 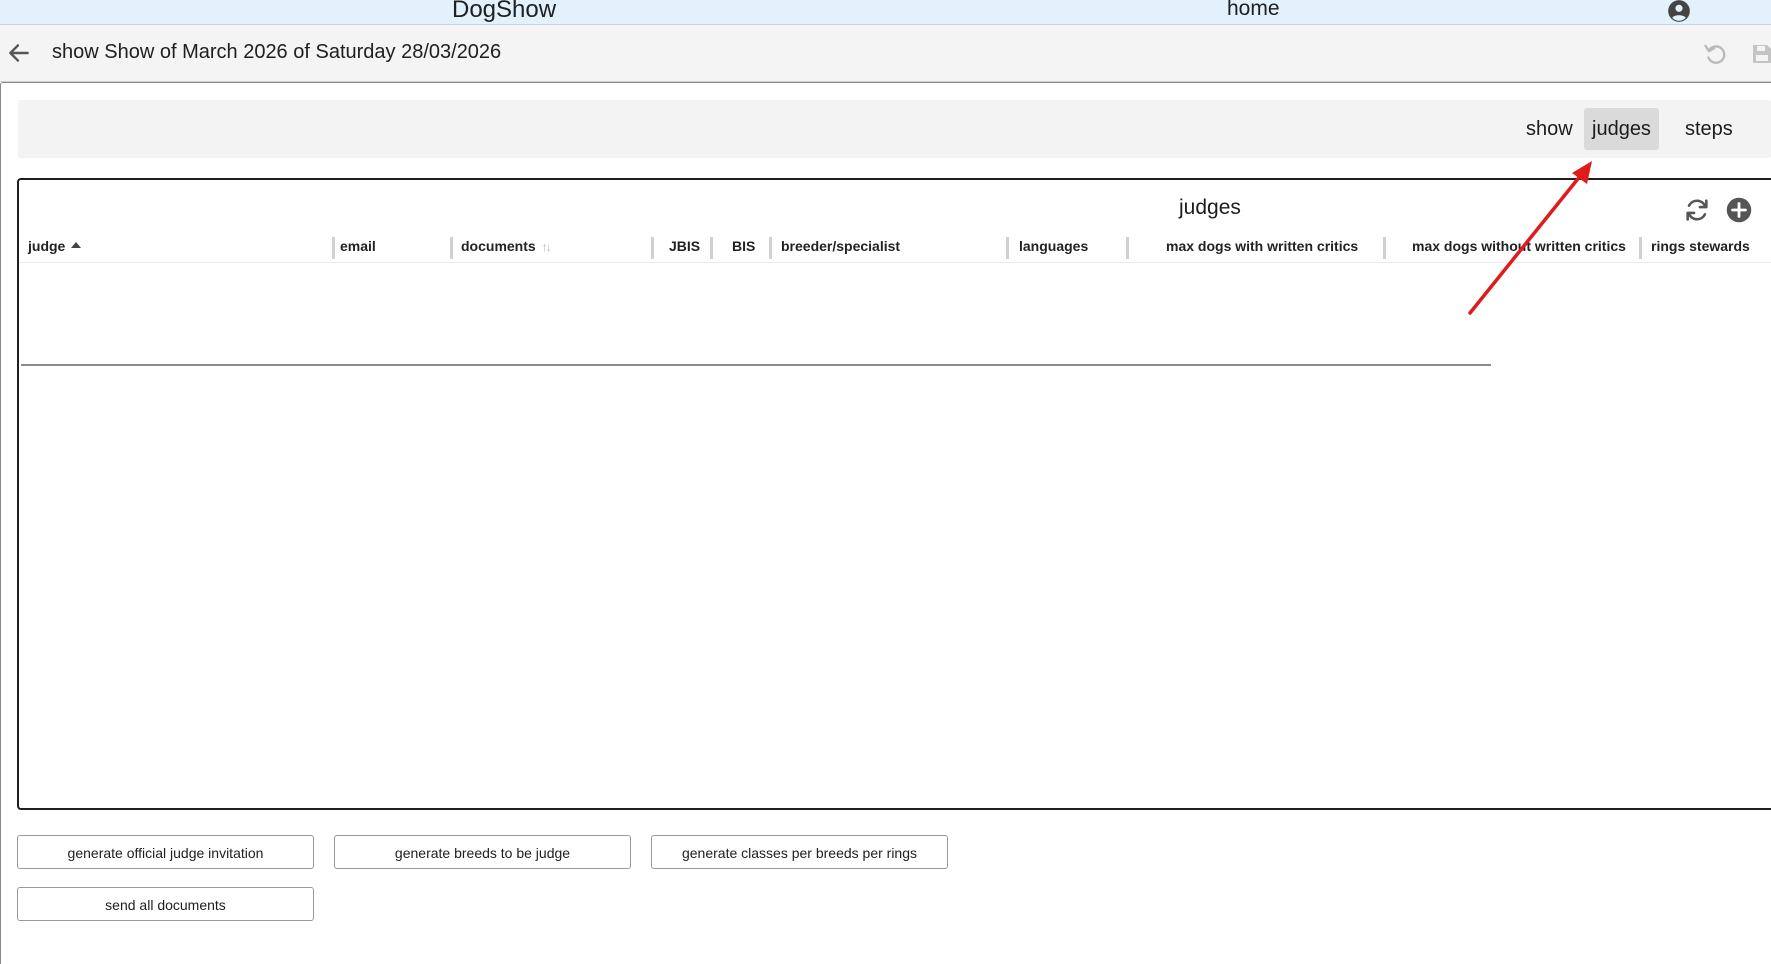 What do you see at coordinates (165, 904) in the screenshot?
I see `send-all-documents-button: send all documents` at bounding box center [165, 904].